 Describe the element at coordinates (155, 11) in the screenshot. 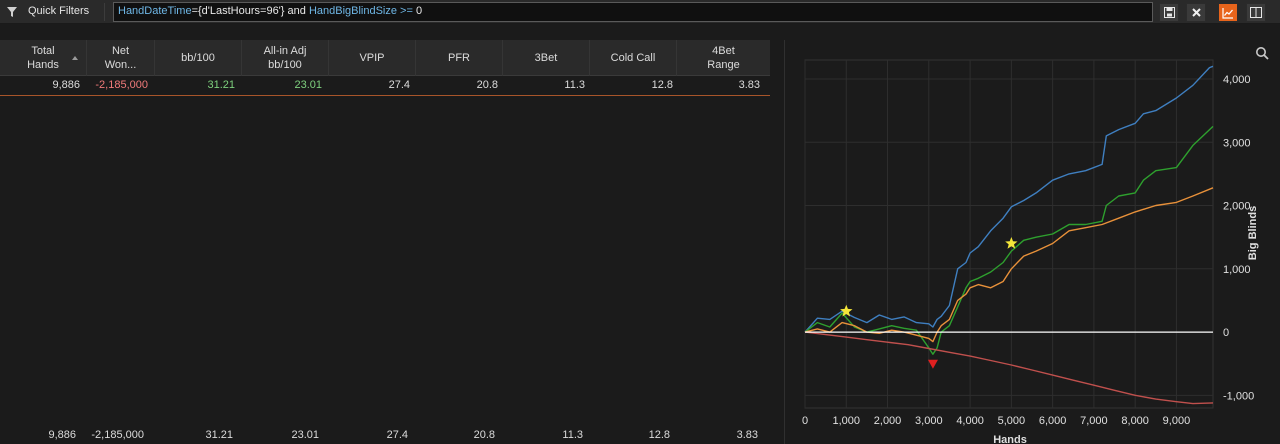

I see `filter-key-hand-date-time: HandDateTime` at that location.